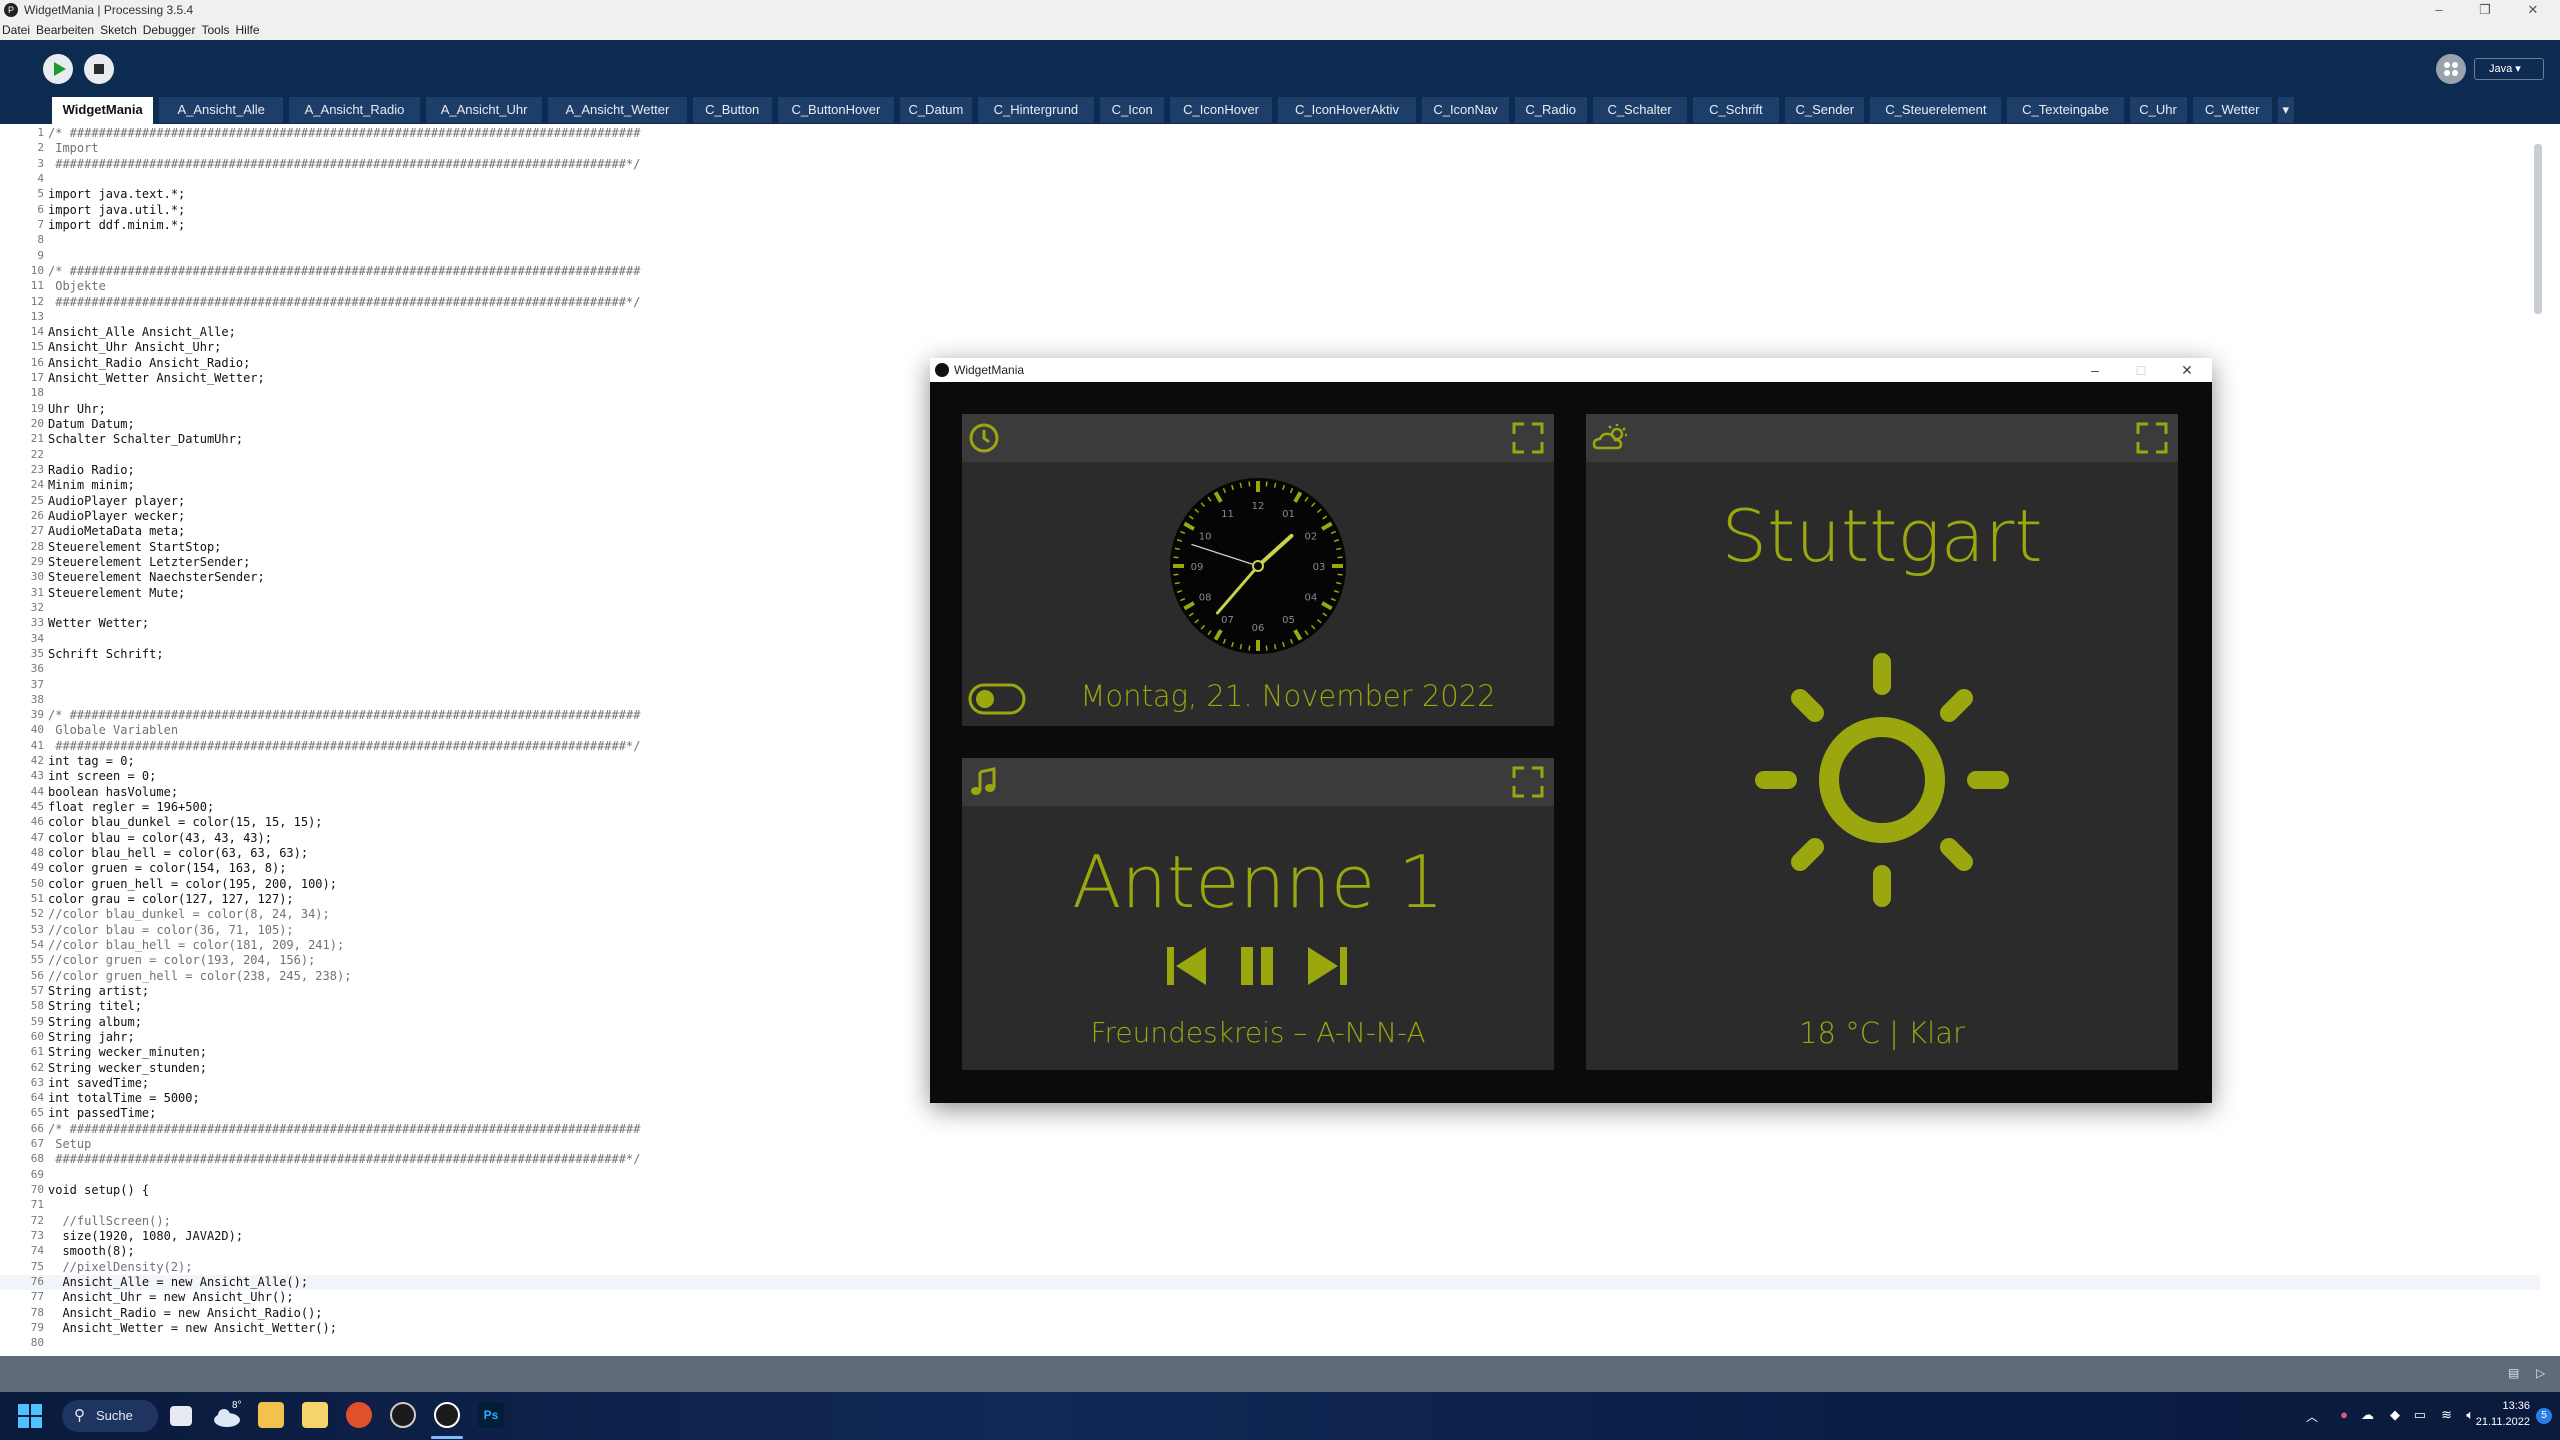 The image size is (2560, 1440). Describe the element at coordinates (1528, 782) in the screenshot. I see `expand-radio-icon` at that location.